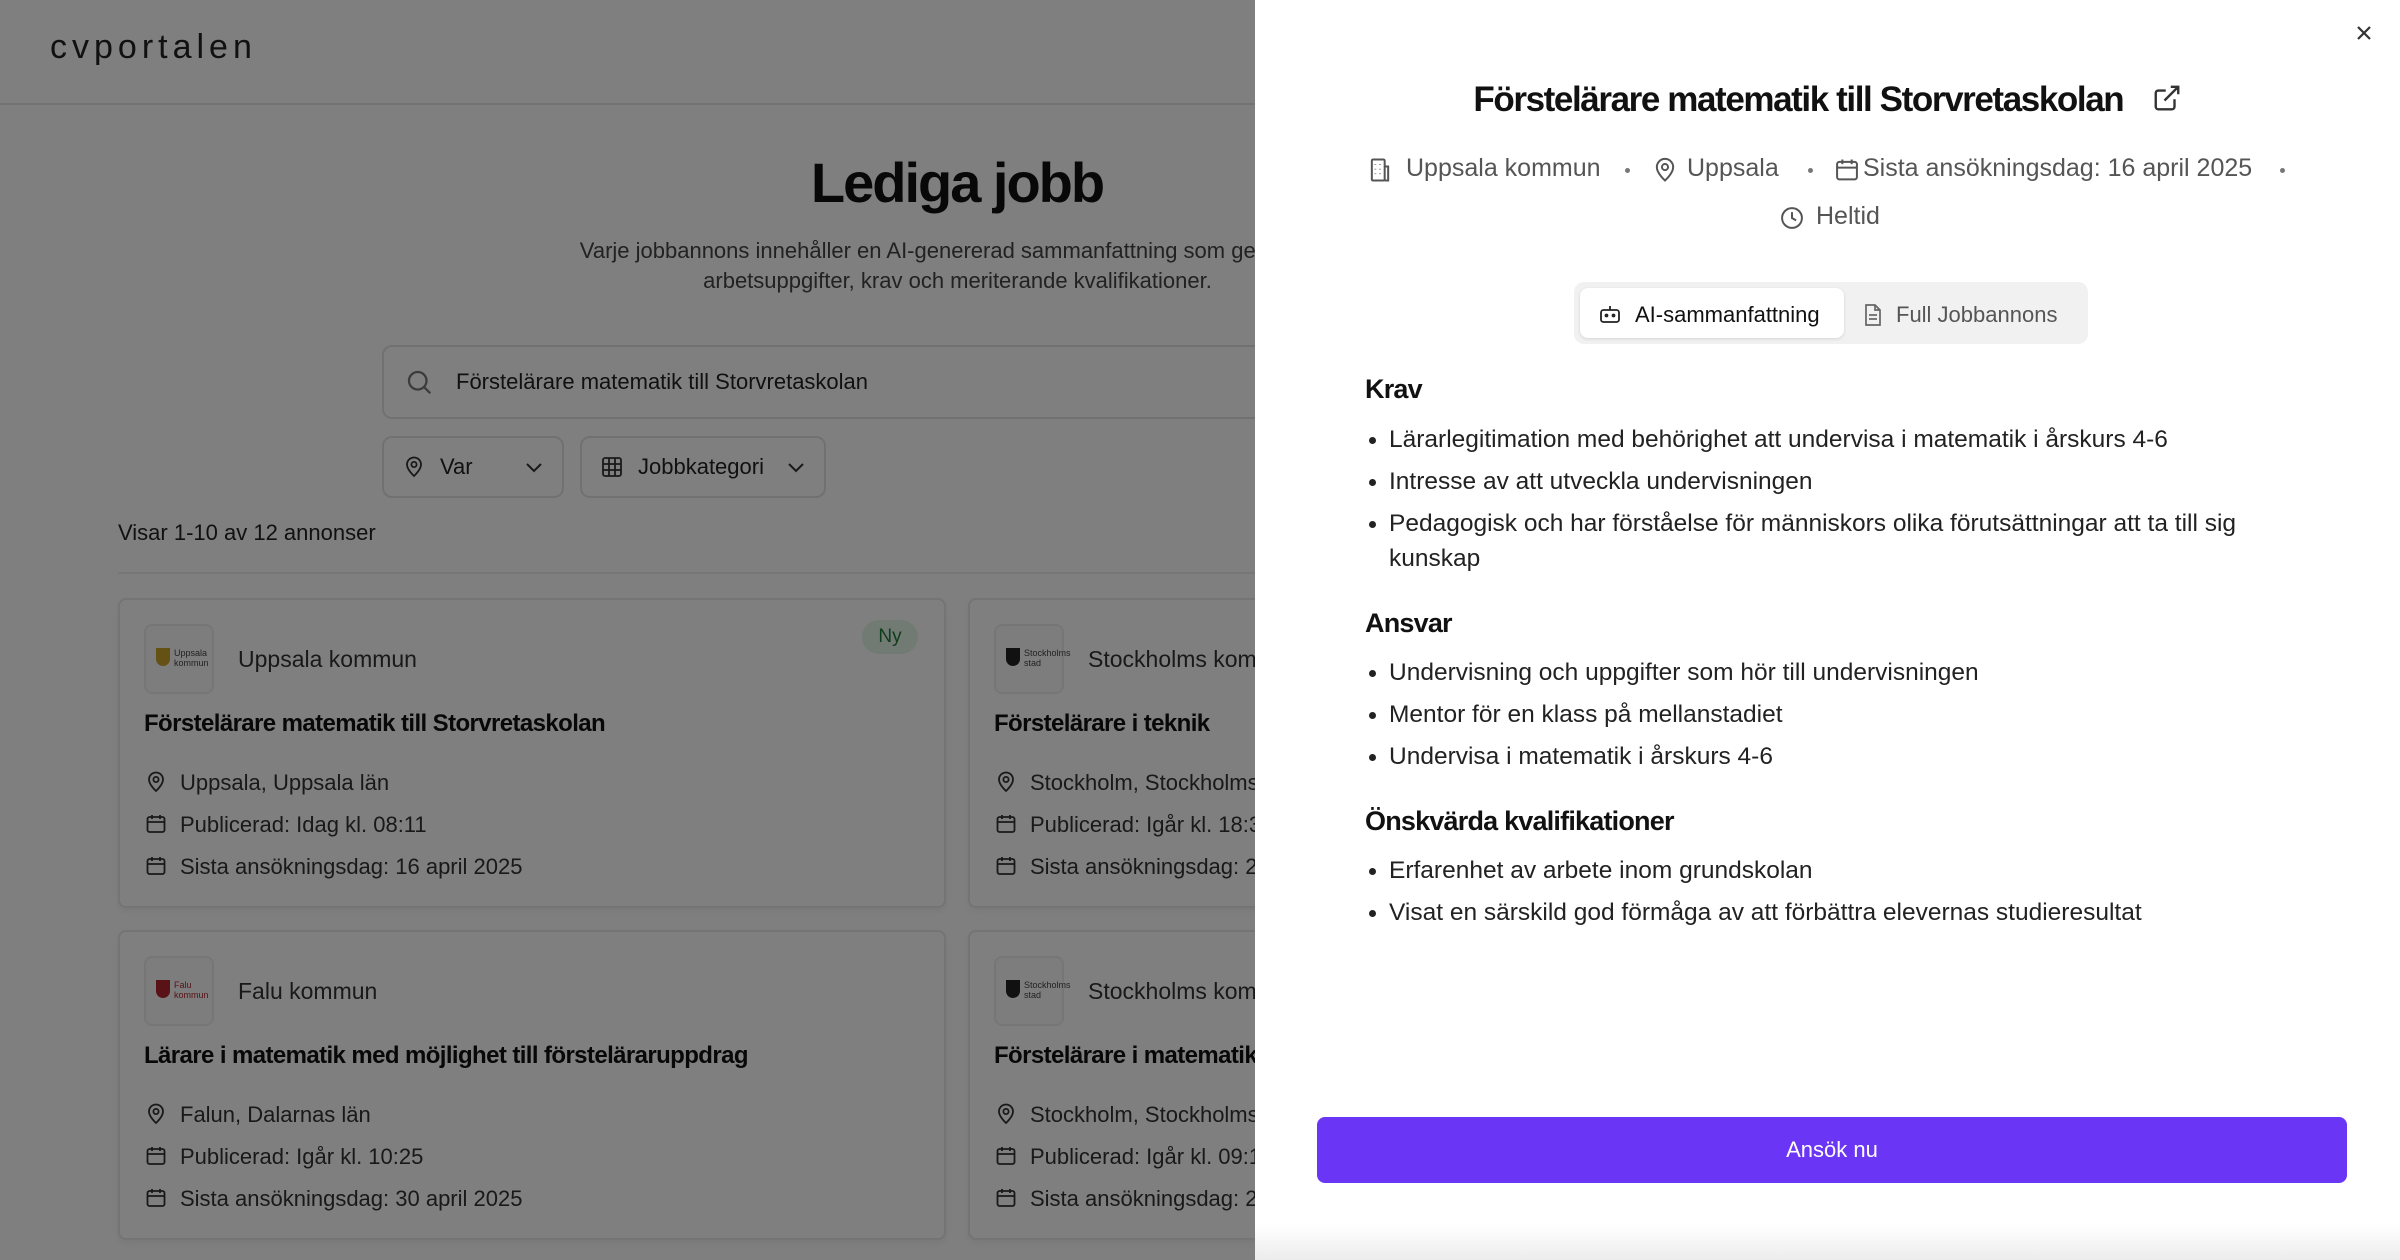 The width and height of the screenshot is (2400, 1260). I want to click on building-icon, so click(1380, 170).